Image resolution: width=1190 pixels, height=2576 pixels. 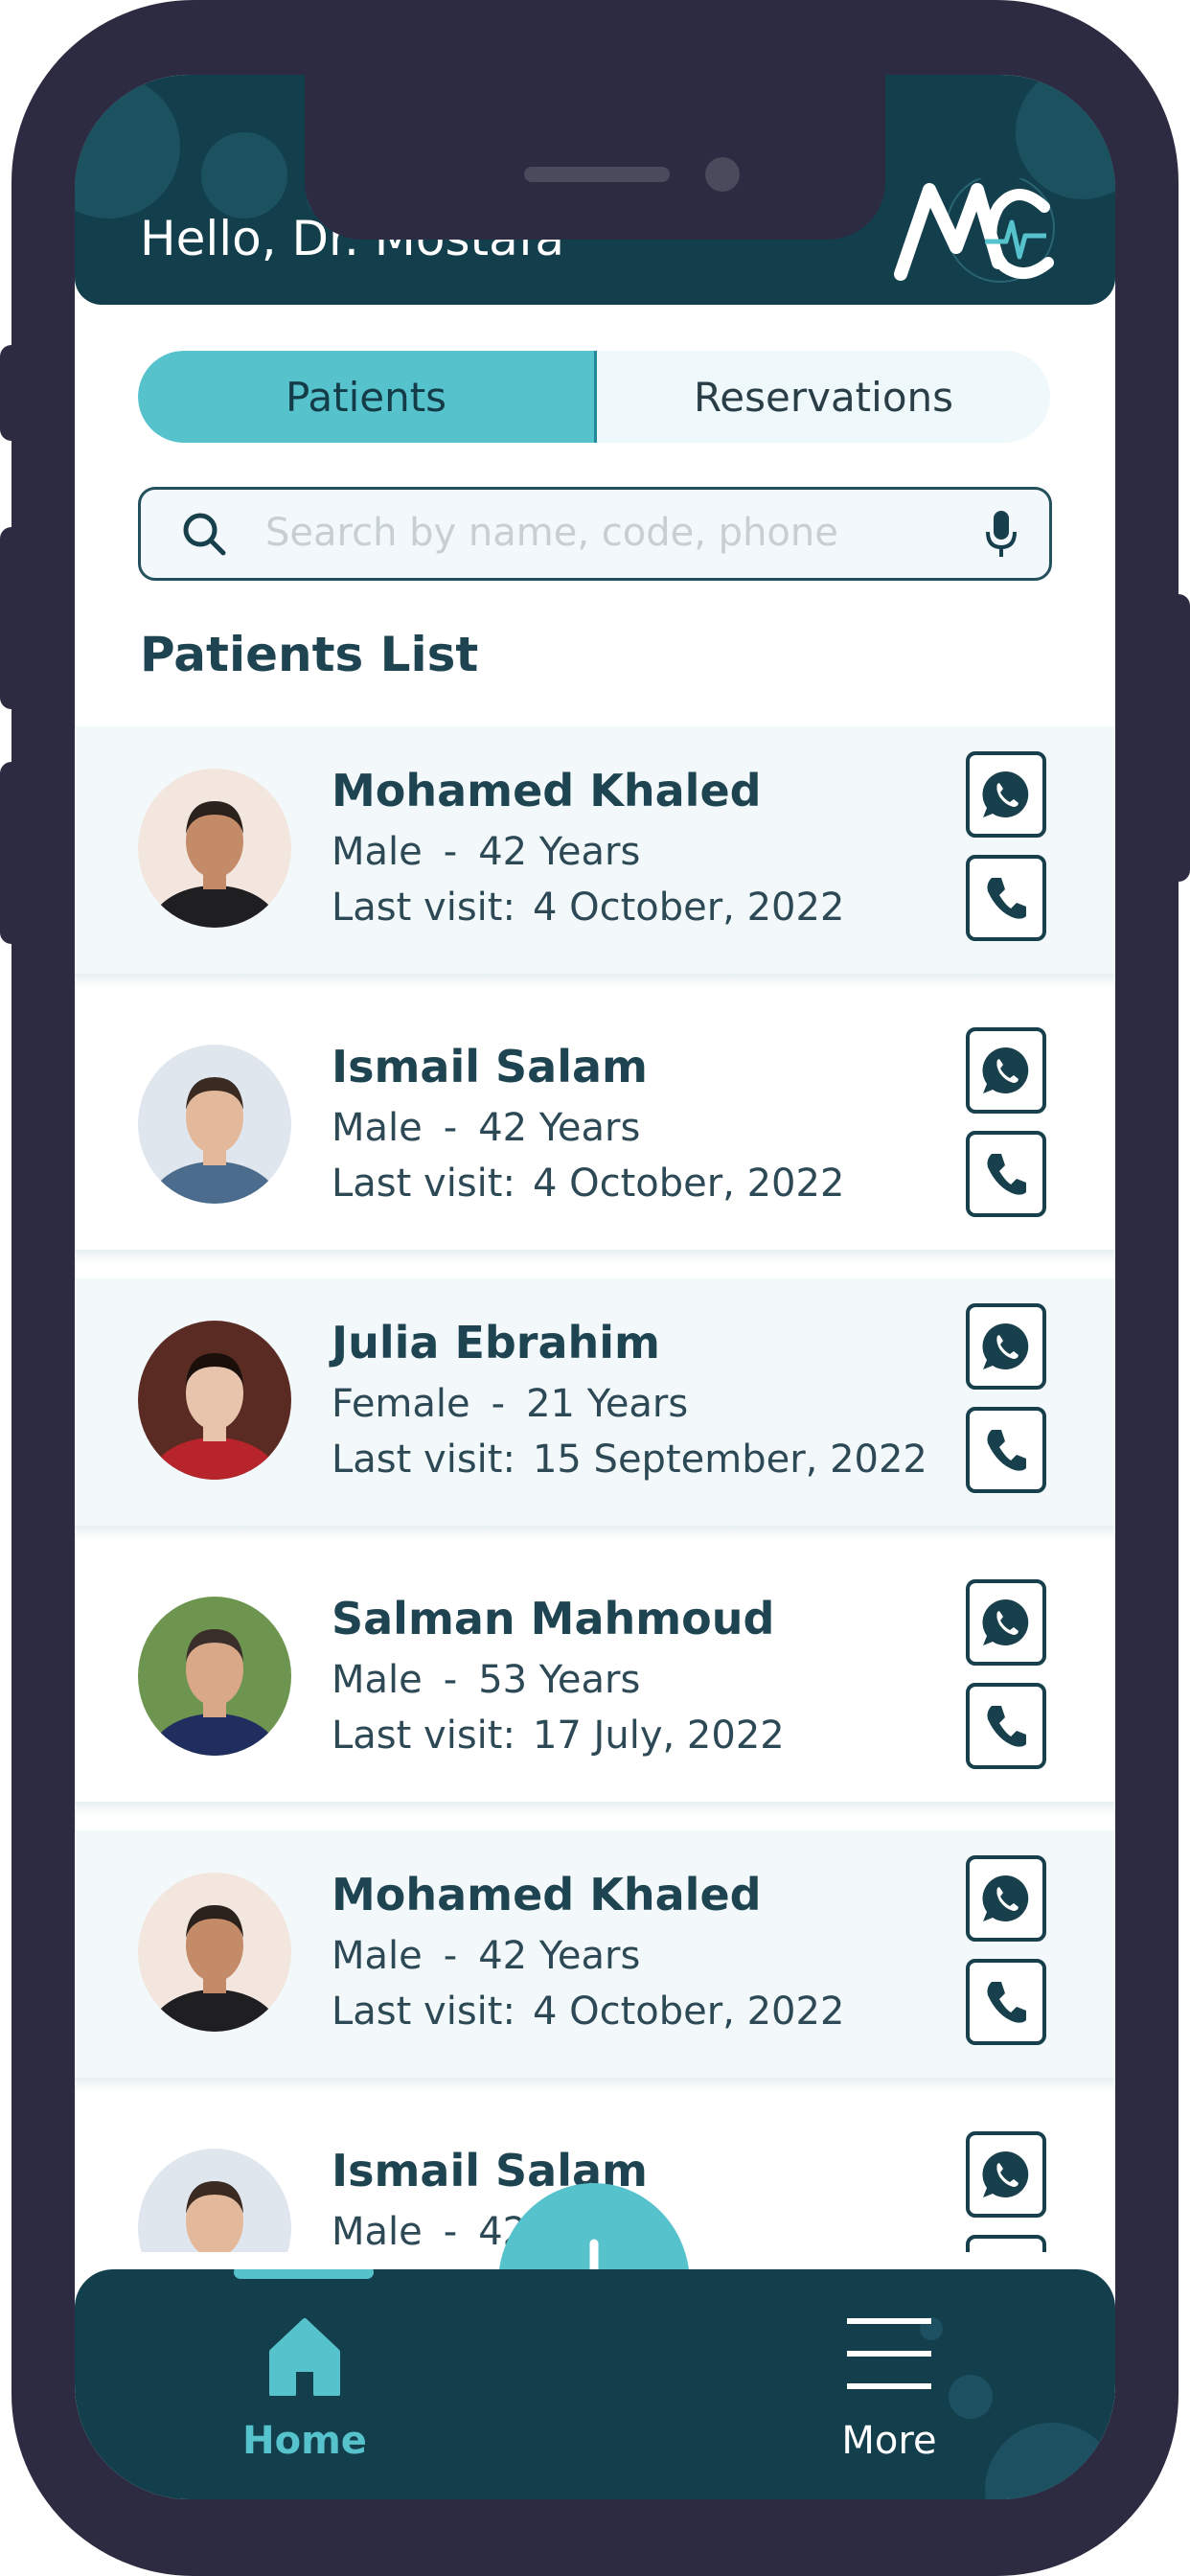 What do you see at coordinates (595, 158) in the screenshot?
I see `device-notch` at bounding box center [595, 158].